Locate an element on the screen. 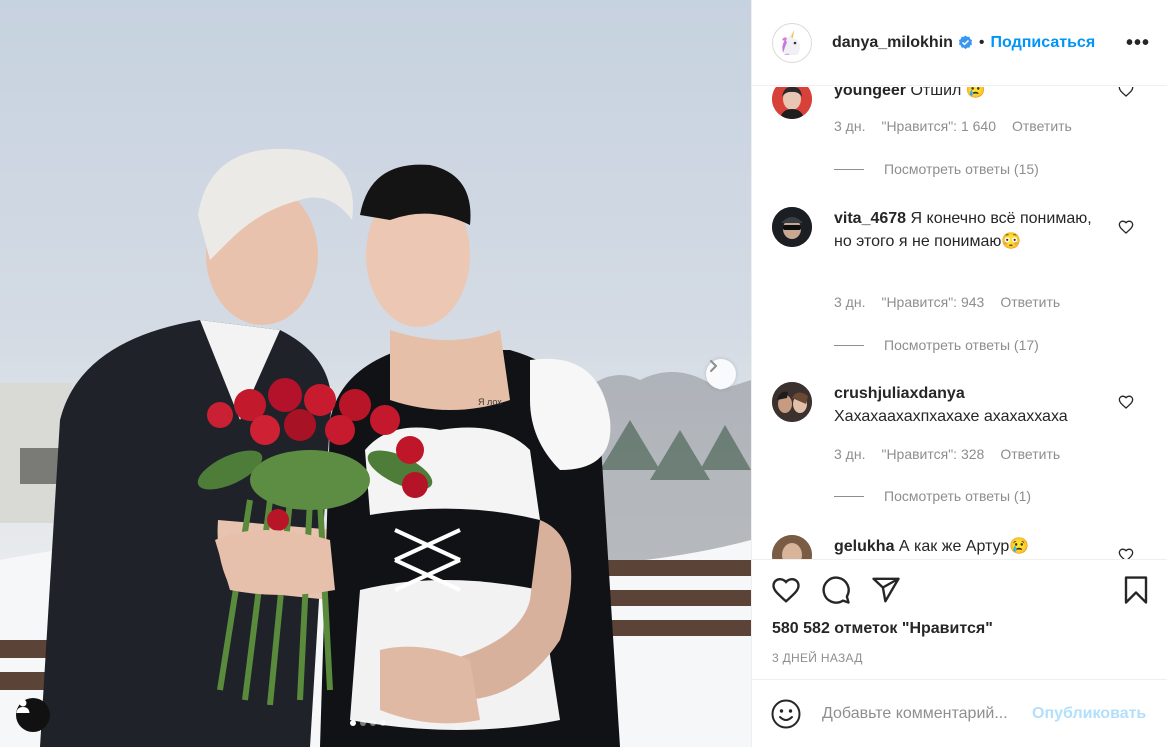 Image resolution: width=1167 pixels, height=747 pixels. post-header: danya_milokhin • Подписаться ••• is located at coordinates (959, 43).